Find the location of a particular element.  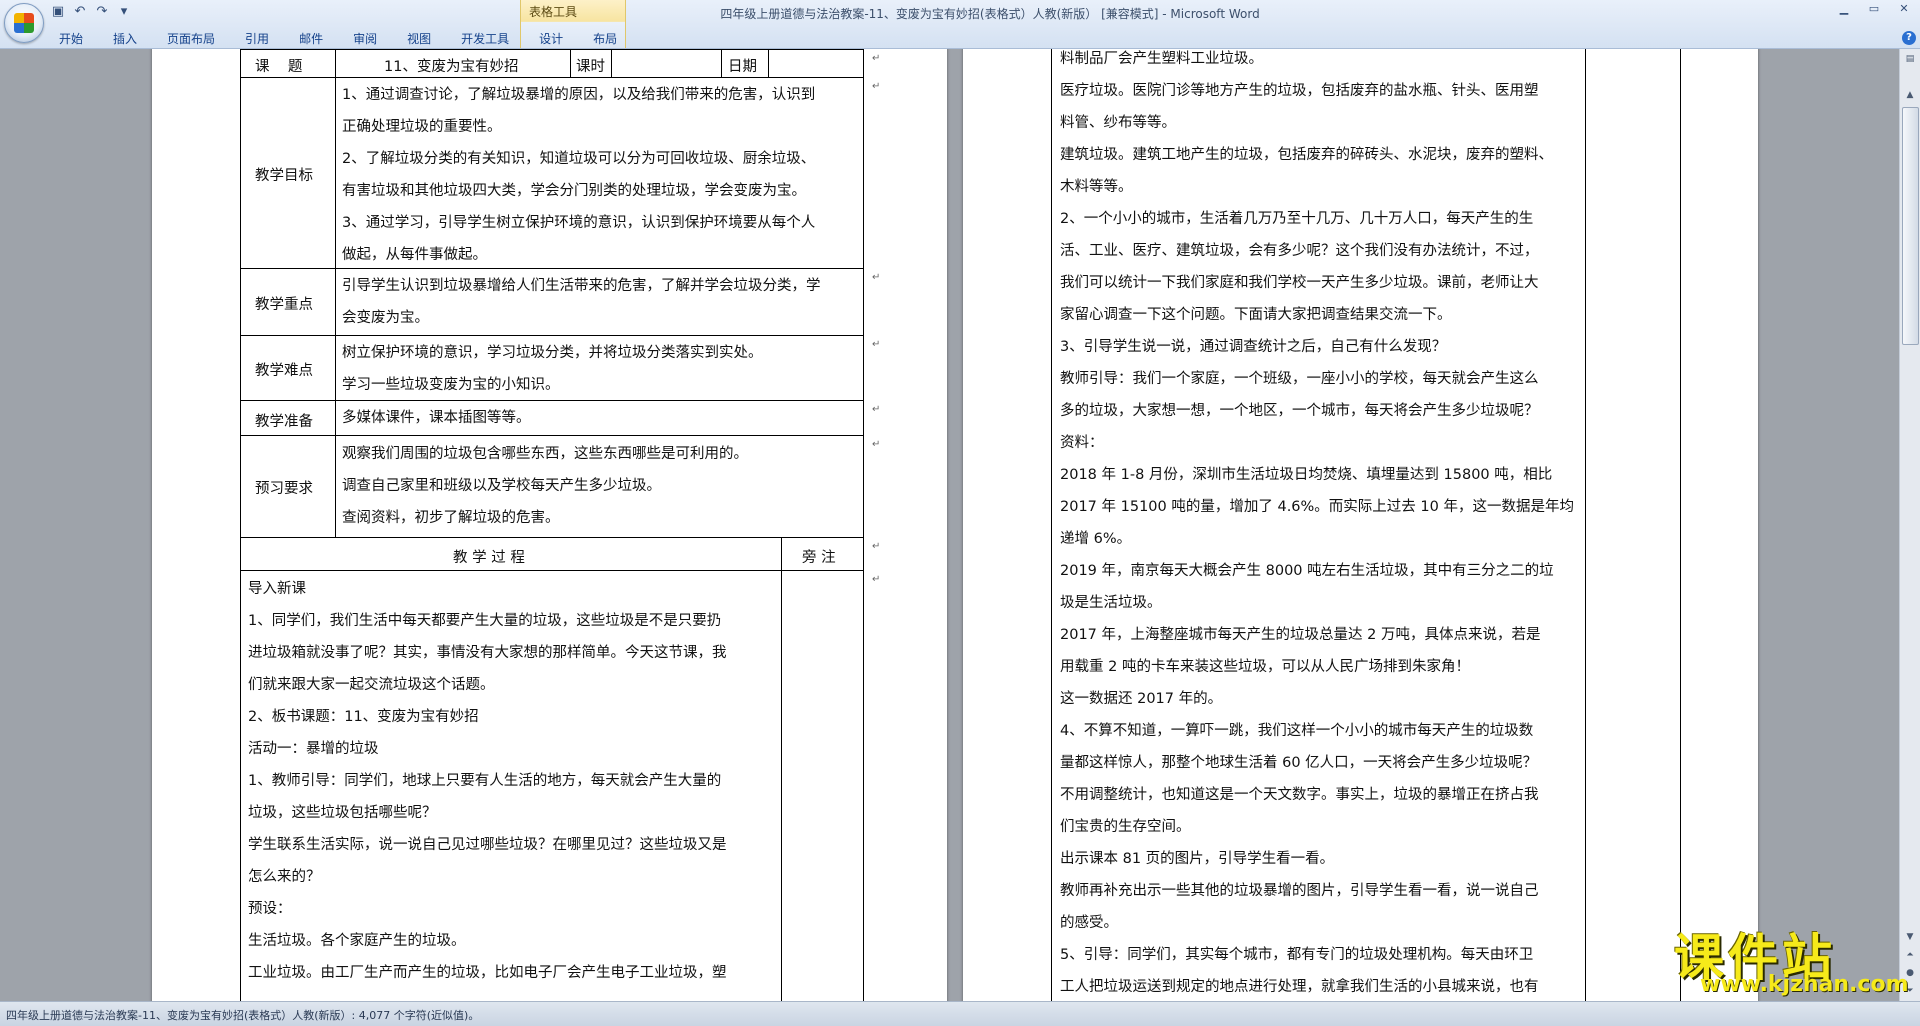

minimize-icon: ▁ is located at coordinates (1844, 9).